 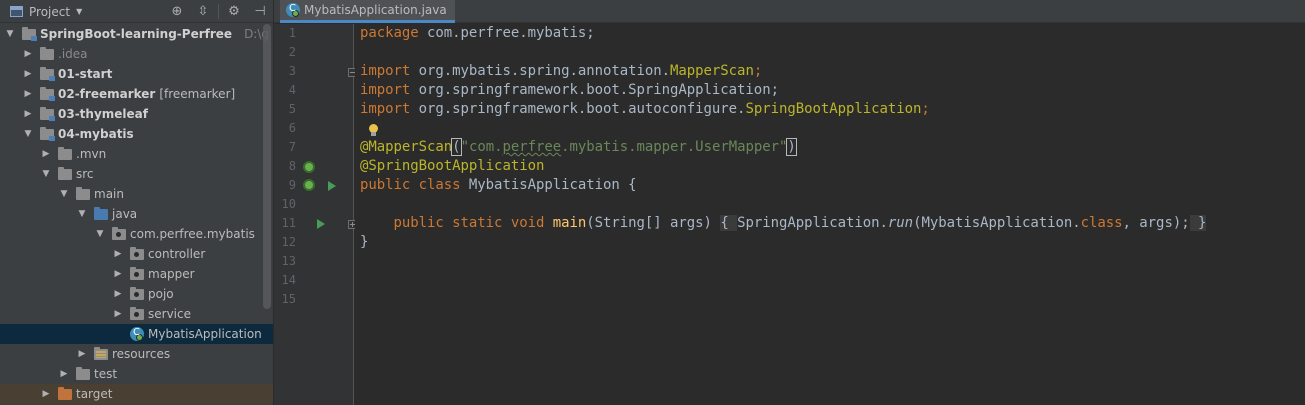 What do you see at coordinates (506, 33) in the screenshot?
I see `package-name: com.perfree.mybatis;` at bounding box center [506, 33].